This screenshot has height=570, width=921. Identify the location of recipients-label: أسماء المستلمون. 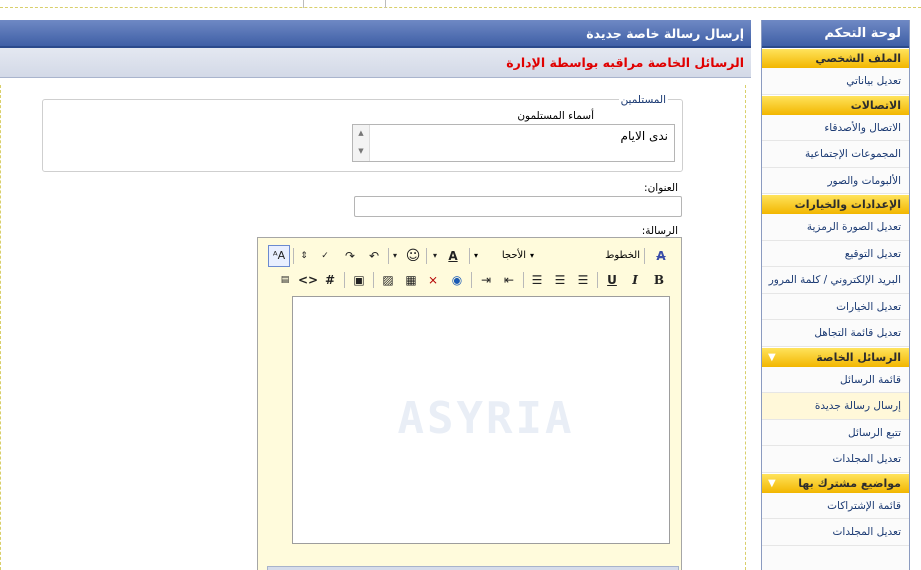
(555, 116).